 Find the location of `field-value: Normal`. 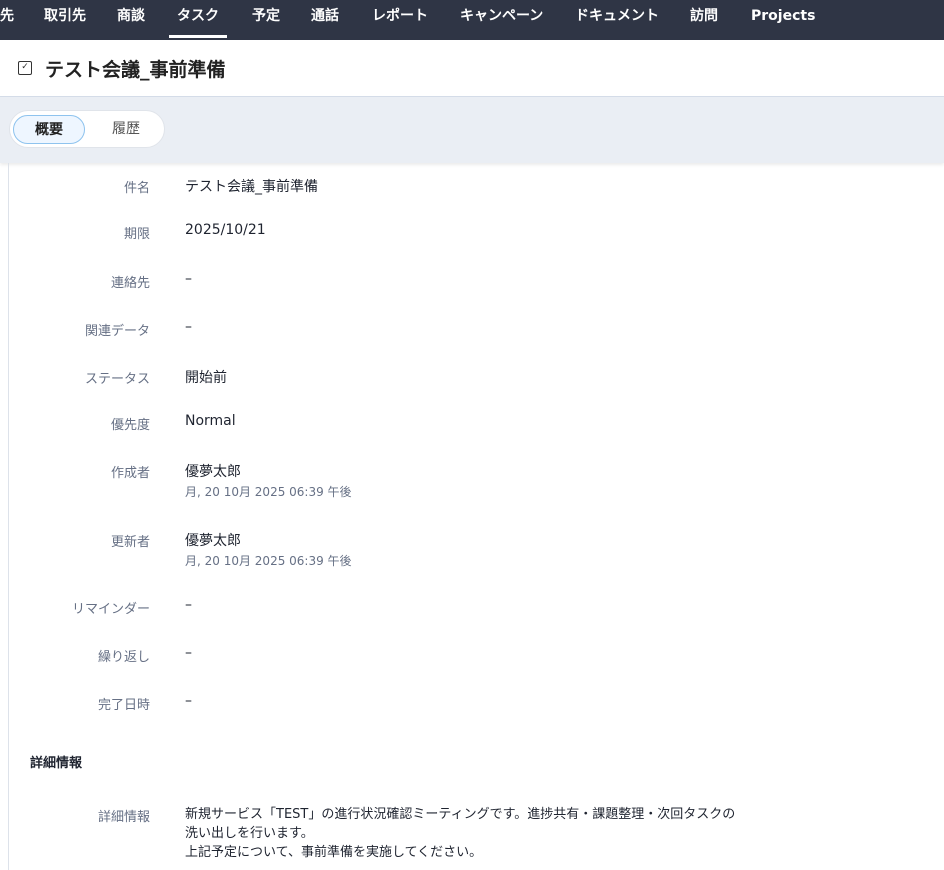

field-value: Normal is located at coordinates (210, 421).